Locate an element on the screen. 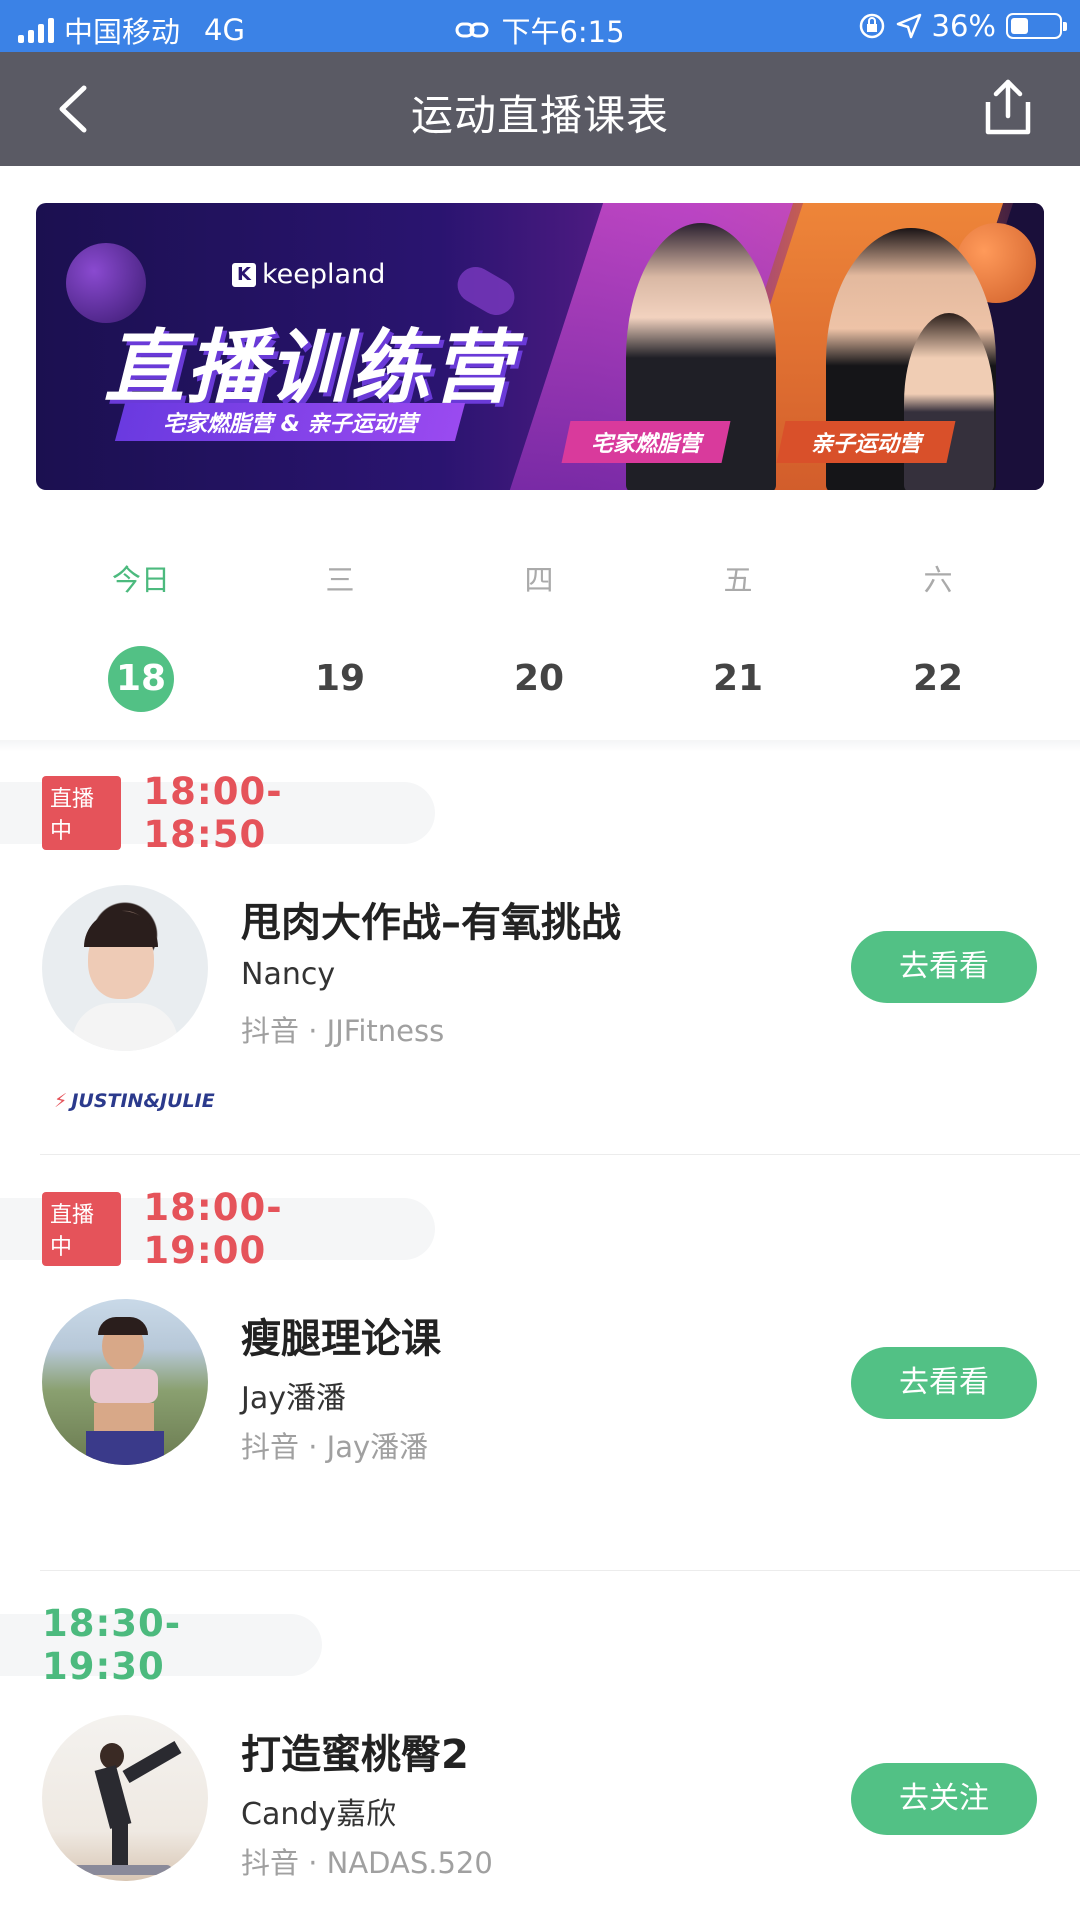 The height and width of the screenshot is (1920, 1080). day-name: 四 is located at coordinates (539, 580).